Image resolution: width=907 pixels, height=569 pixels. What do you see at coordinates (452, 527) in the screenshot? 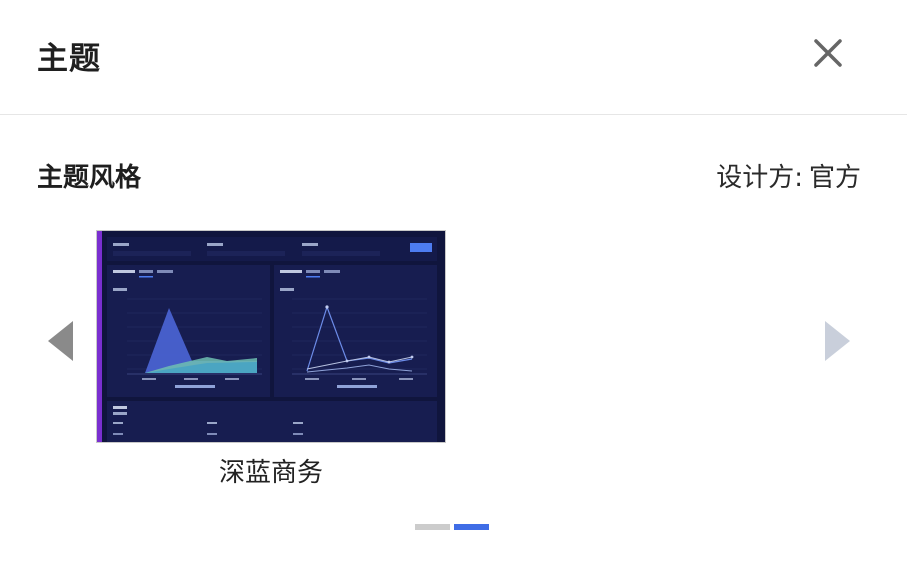
I see `carousel-pagination` at bounding box center [452, 527].